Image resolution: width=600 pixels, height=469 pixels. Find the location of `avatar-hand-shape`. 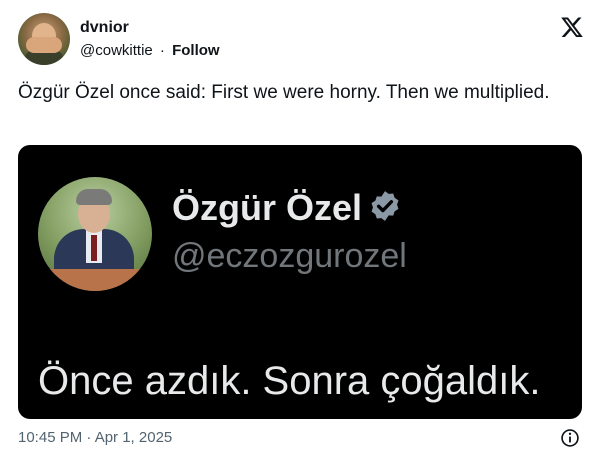

avatar-hand-shape is located at coordinates (44, 45).